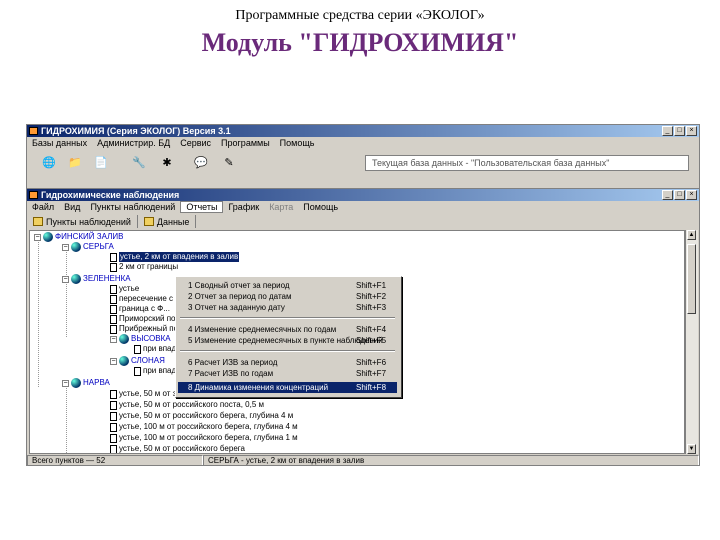 Image resolution: width=720 pixels, height=540 pixels. Describe the element at coordinates (691, 449) in the screenshot. I see `scroll-down-icon: ▼` at that location.